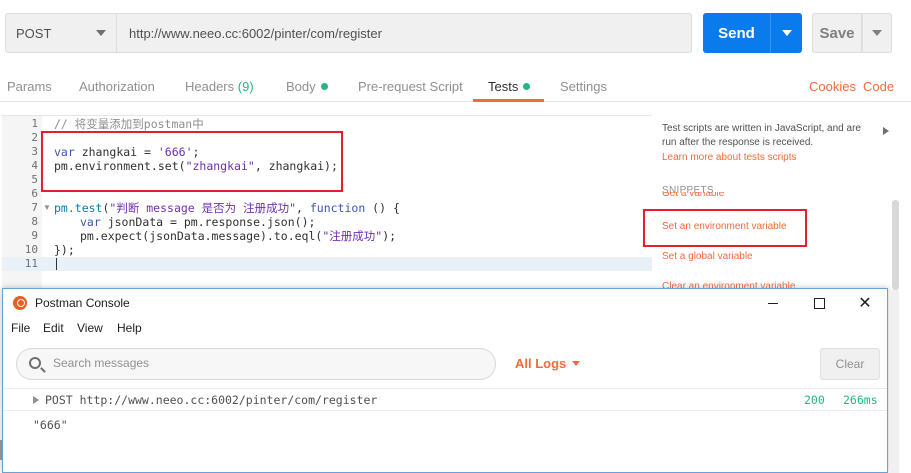 Image resolution: width=911 pixels, height=473 pixels. What do you see at coordinates (90, 328) in the screenshot?
I see `menu-view: View` at bounding box center [90, 328].